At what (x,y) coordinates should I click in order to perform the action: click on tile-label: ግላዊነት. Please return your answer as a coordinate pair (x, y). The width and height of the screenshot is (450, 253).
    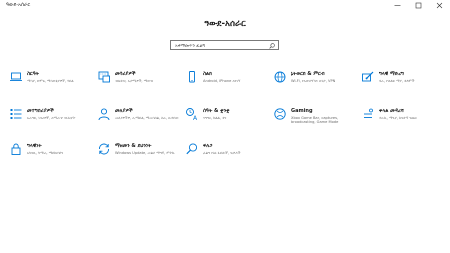
    Looking at the image, I should click on (34, 146).